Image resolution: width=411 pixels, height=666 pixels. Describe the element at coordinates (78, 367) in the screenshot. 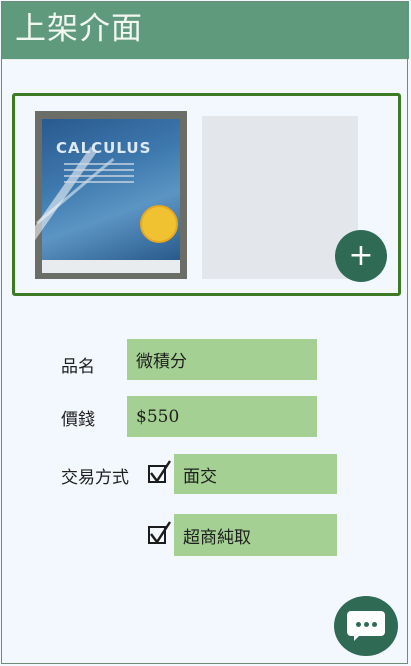

I see `name-label: 品名` at that location.